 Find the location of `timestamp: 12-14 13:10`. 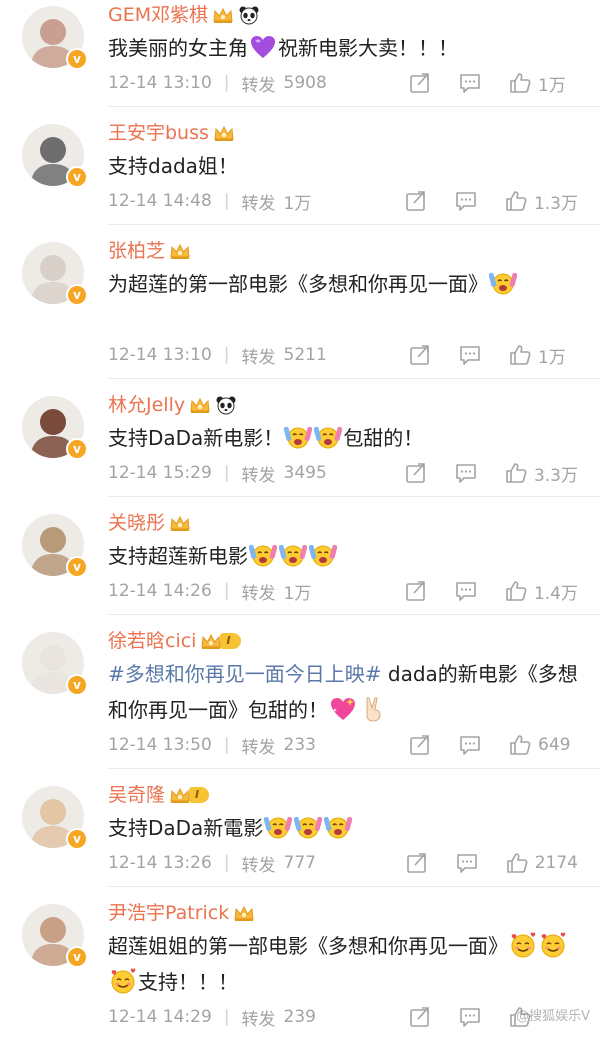

timestamp: 12-14 13:10 is located at coordinates (160, 83).